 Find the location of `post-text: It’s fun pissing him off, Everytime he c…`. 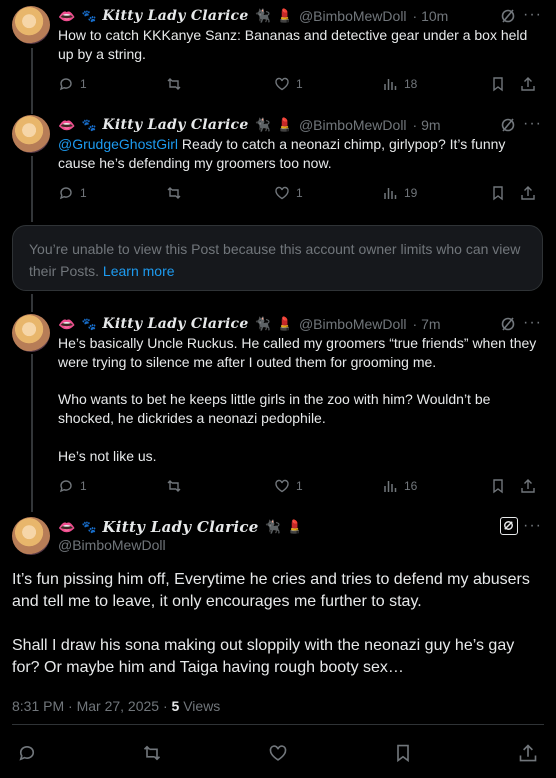

post-text: It’s fun pissing him off, Everytime he c… is located at coordinates (271, 590).